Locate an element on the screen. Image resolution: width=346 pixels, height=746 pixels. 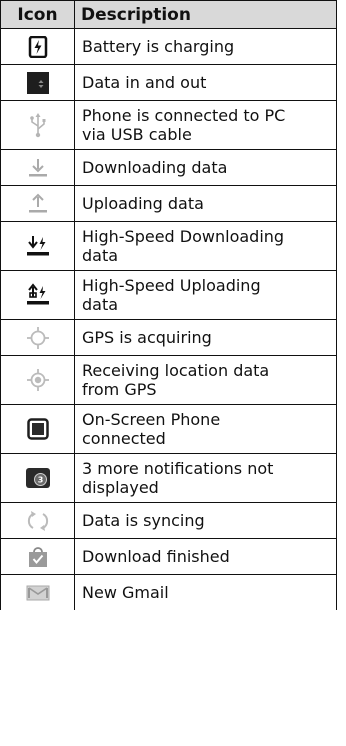
gps-receiving-icon is located at coordinates (37, 380).